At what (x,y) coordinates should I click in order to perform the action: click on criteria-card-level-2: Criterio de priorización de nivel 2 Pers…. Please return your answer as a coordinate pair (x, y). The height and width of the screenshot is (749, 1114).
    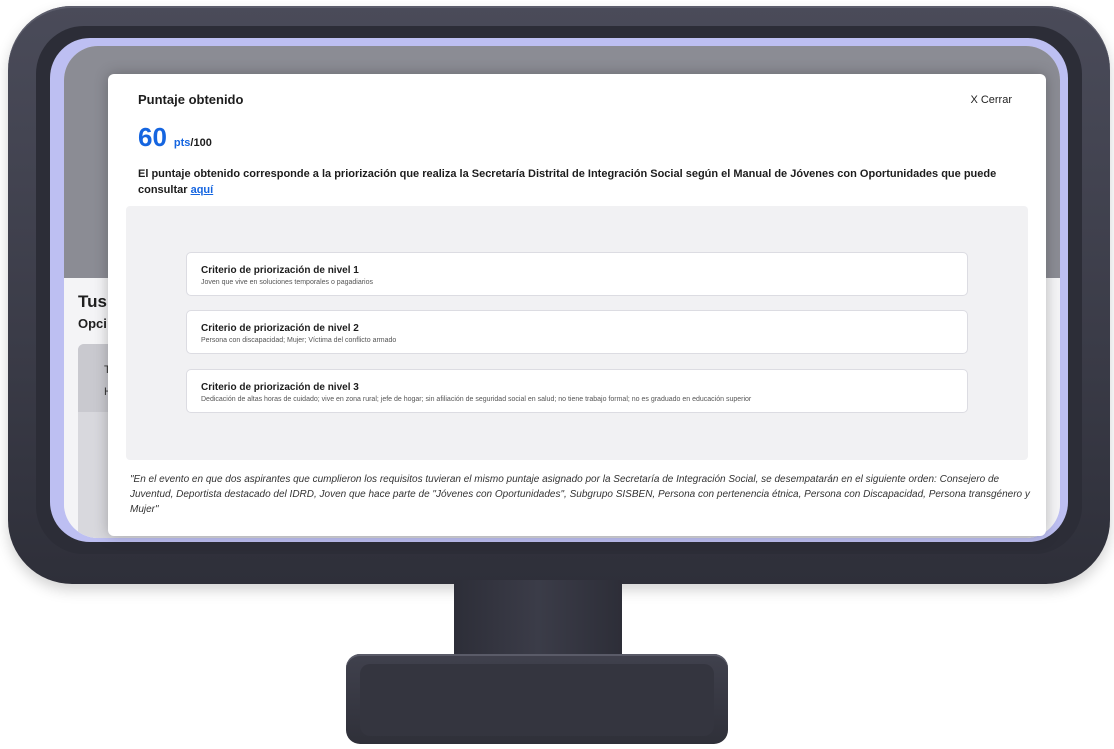
    Looking at the image, I should click on (577, 332).